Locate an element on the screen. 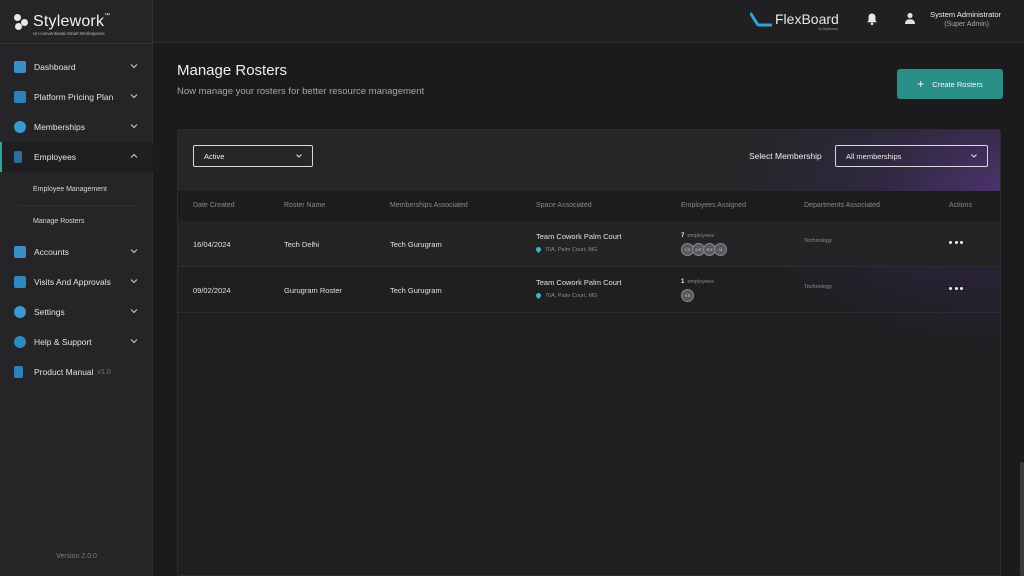 The width and height of the screenshot is (1024, 576). sidebar-subitem-label: Employee Management is located at coordinates (70, 189).